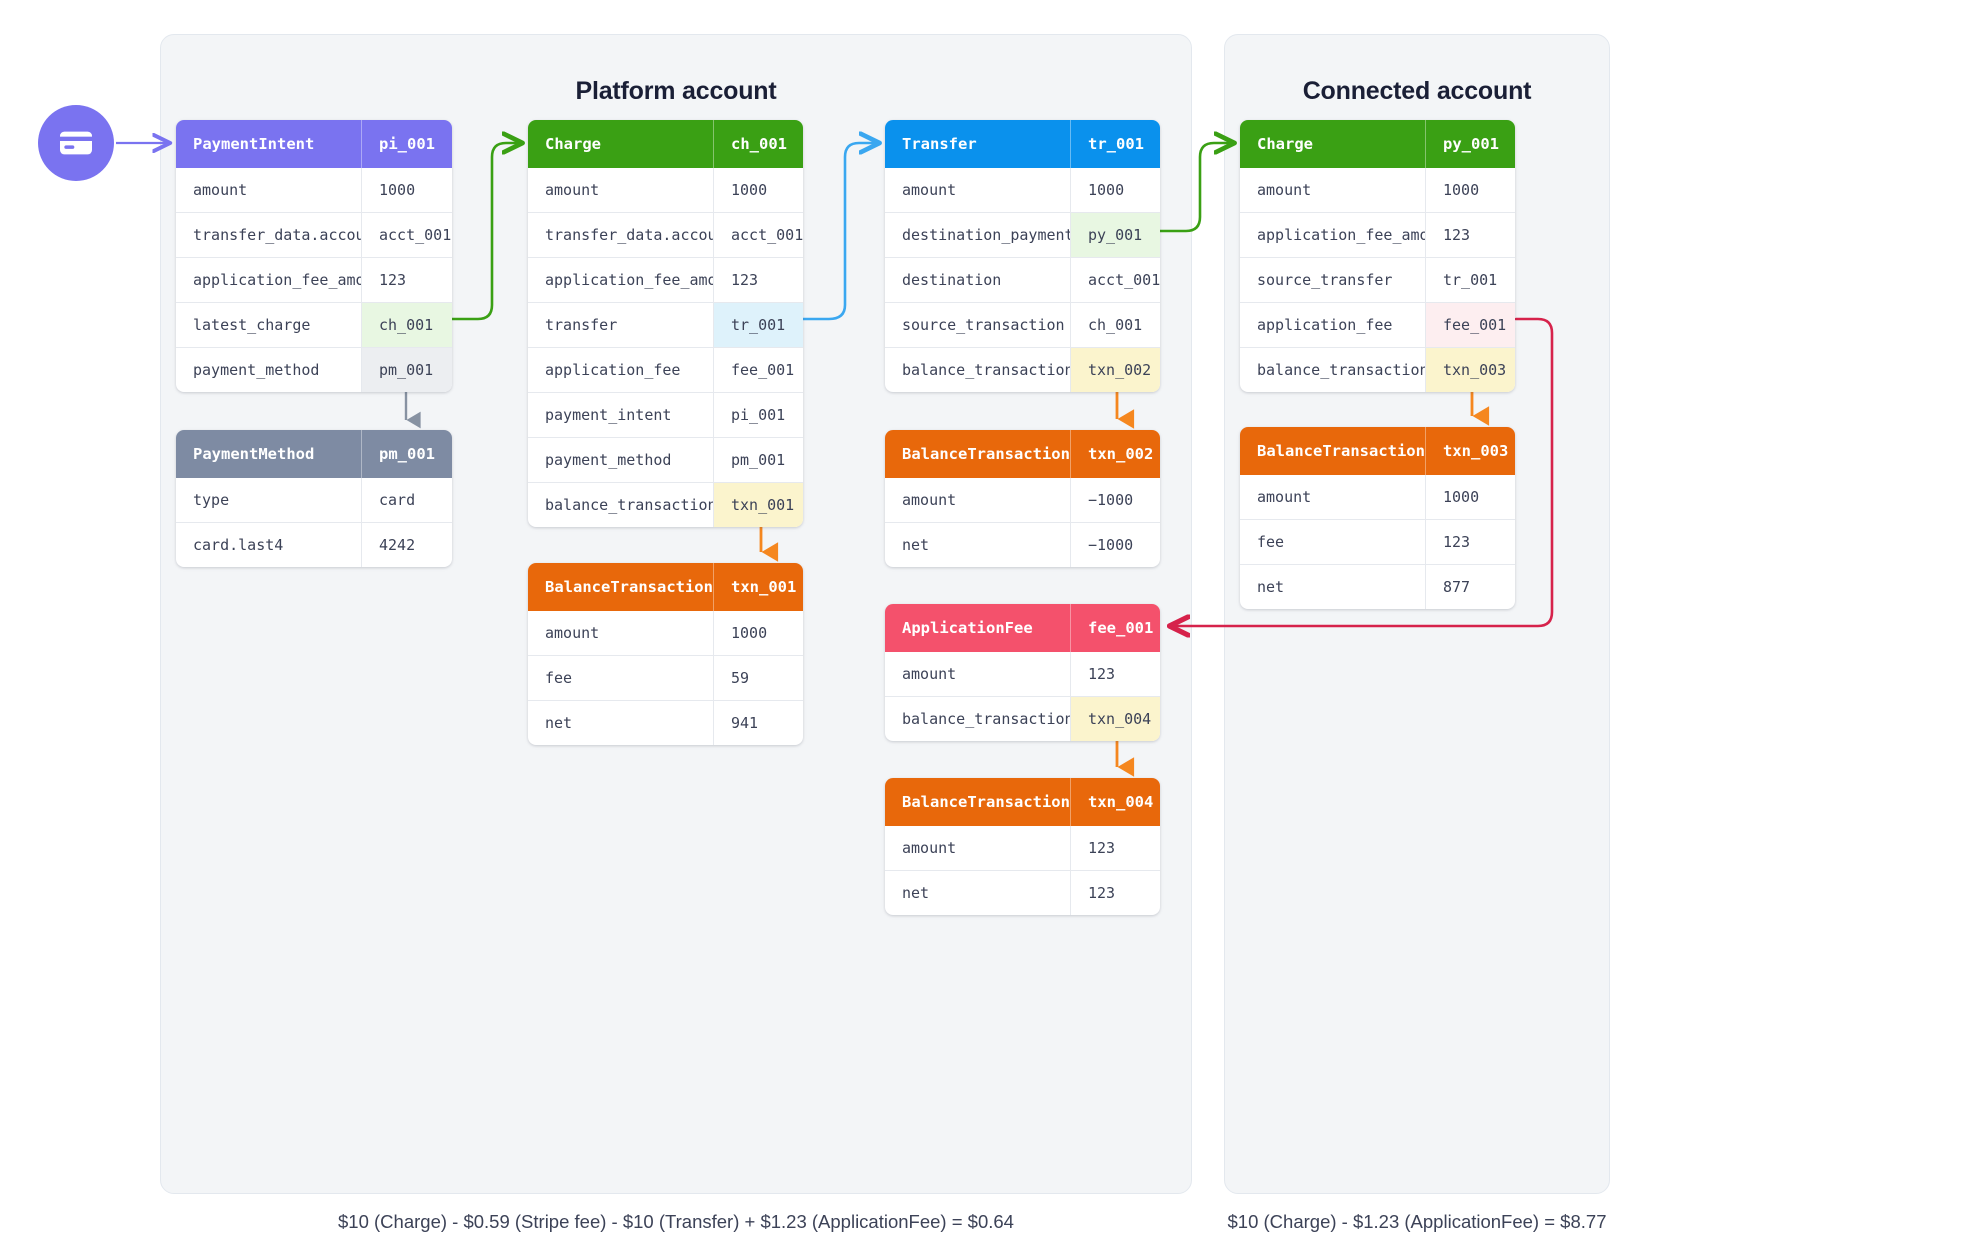 This screenshot has width=1985, height=1248. I want to click on object-id: txn_003, so click(1470, 451).